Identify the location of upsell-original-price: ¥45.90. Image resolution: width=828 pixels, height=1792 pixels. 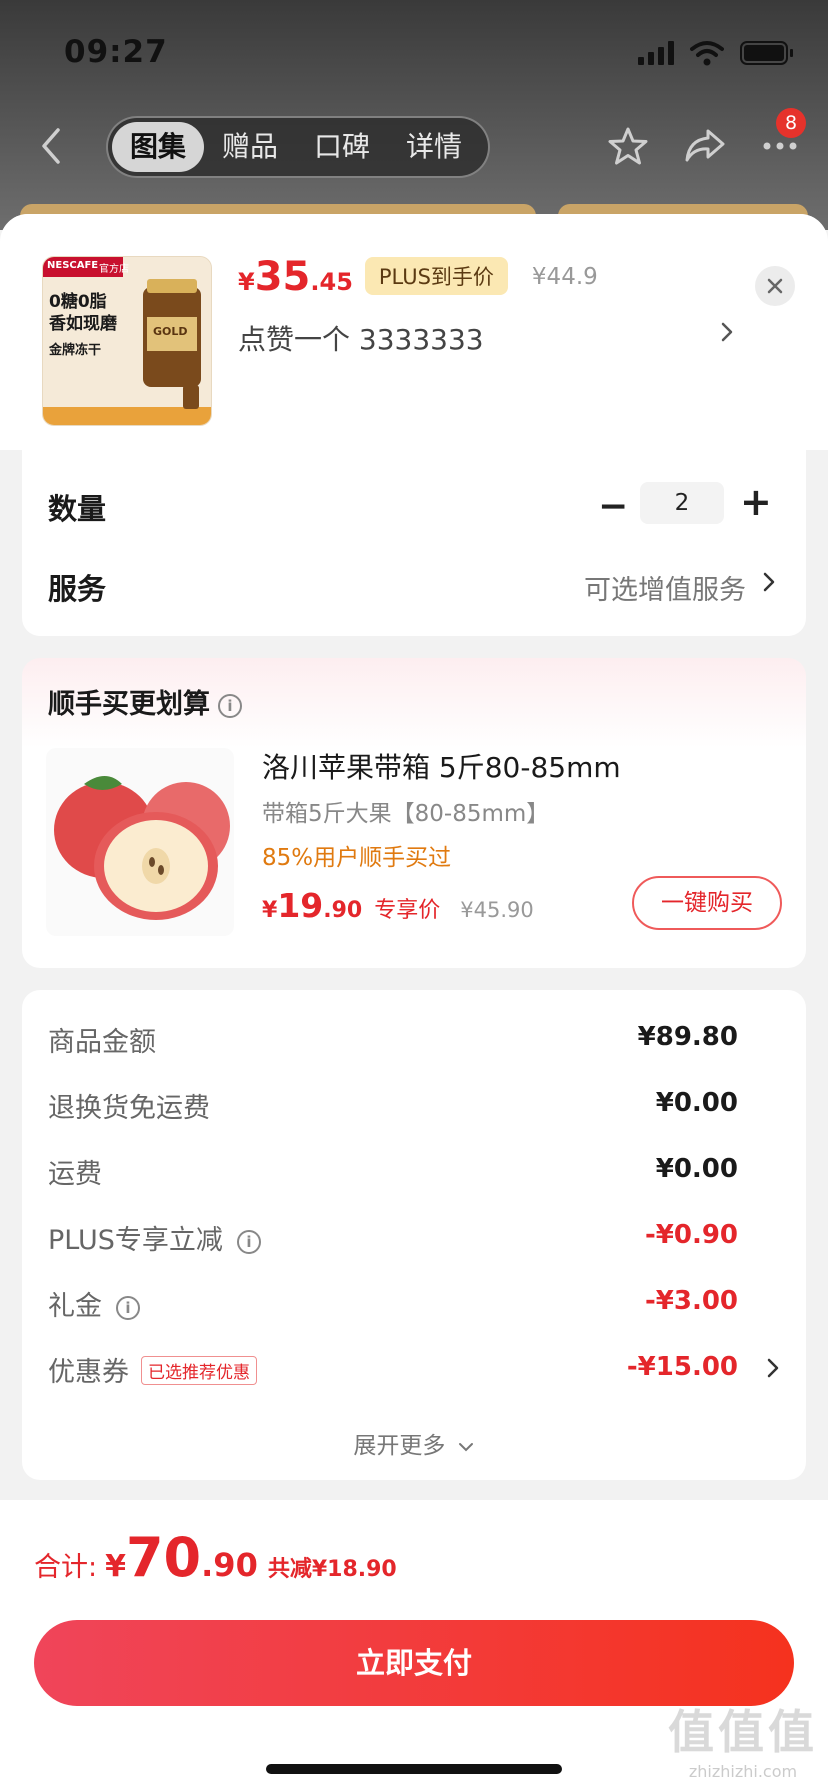
(497, 910).